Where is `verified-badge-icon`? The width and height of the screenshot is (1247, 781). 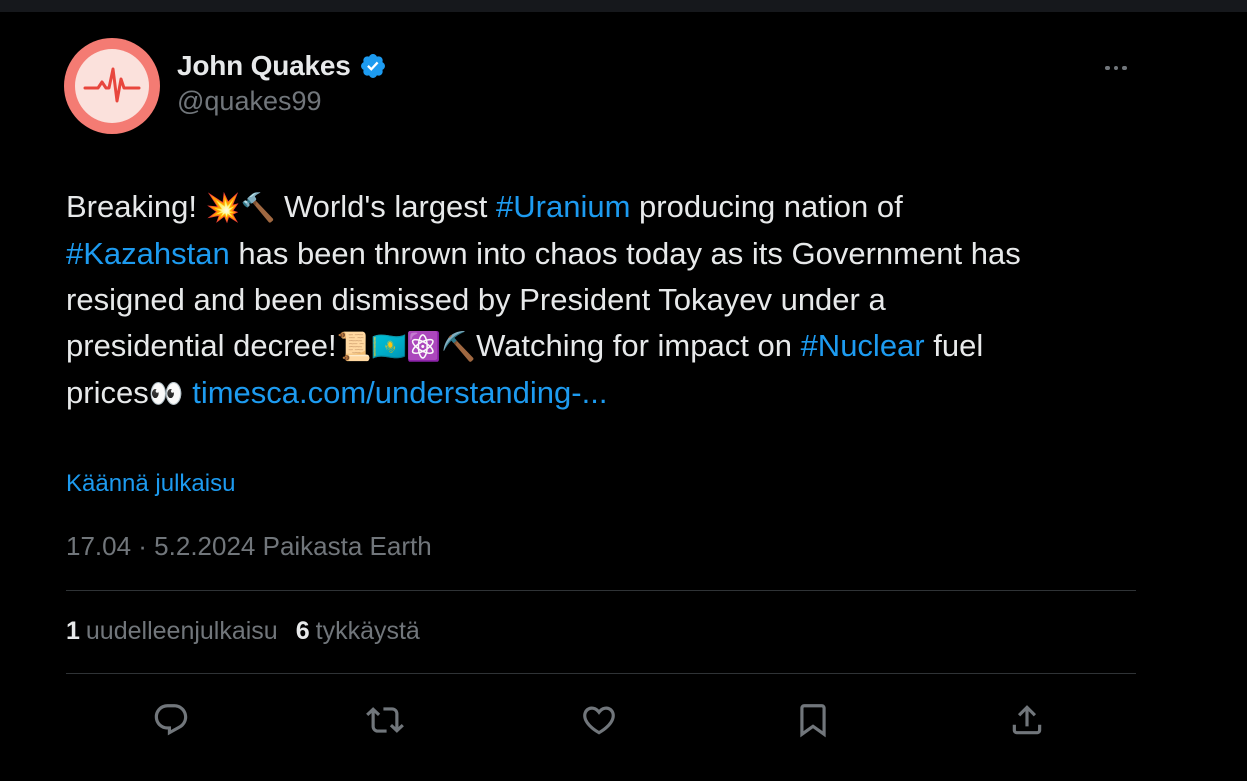 verified-badge-icon is located at coordinates (372, 66).